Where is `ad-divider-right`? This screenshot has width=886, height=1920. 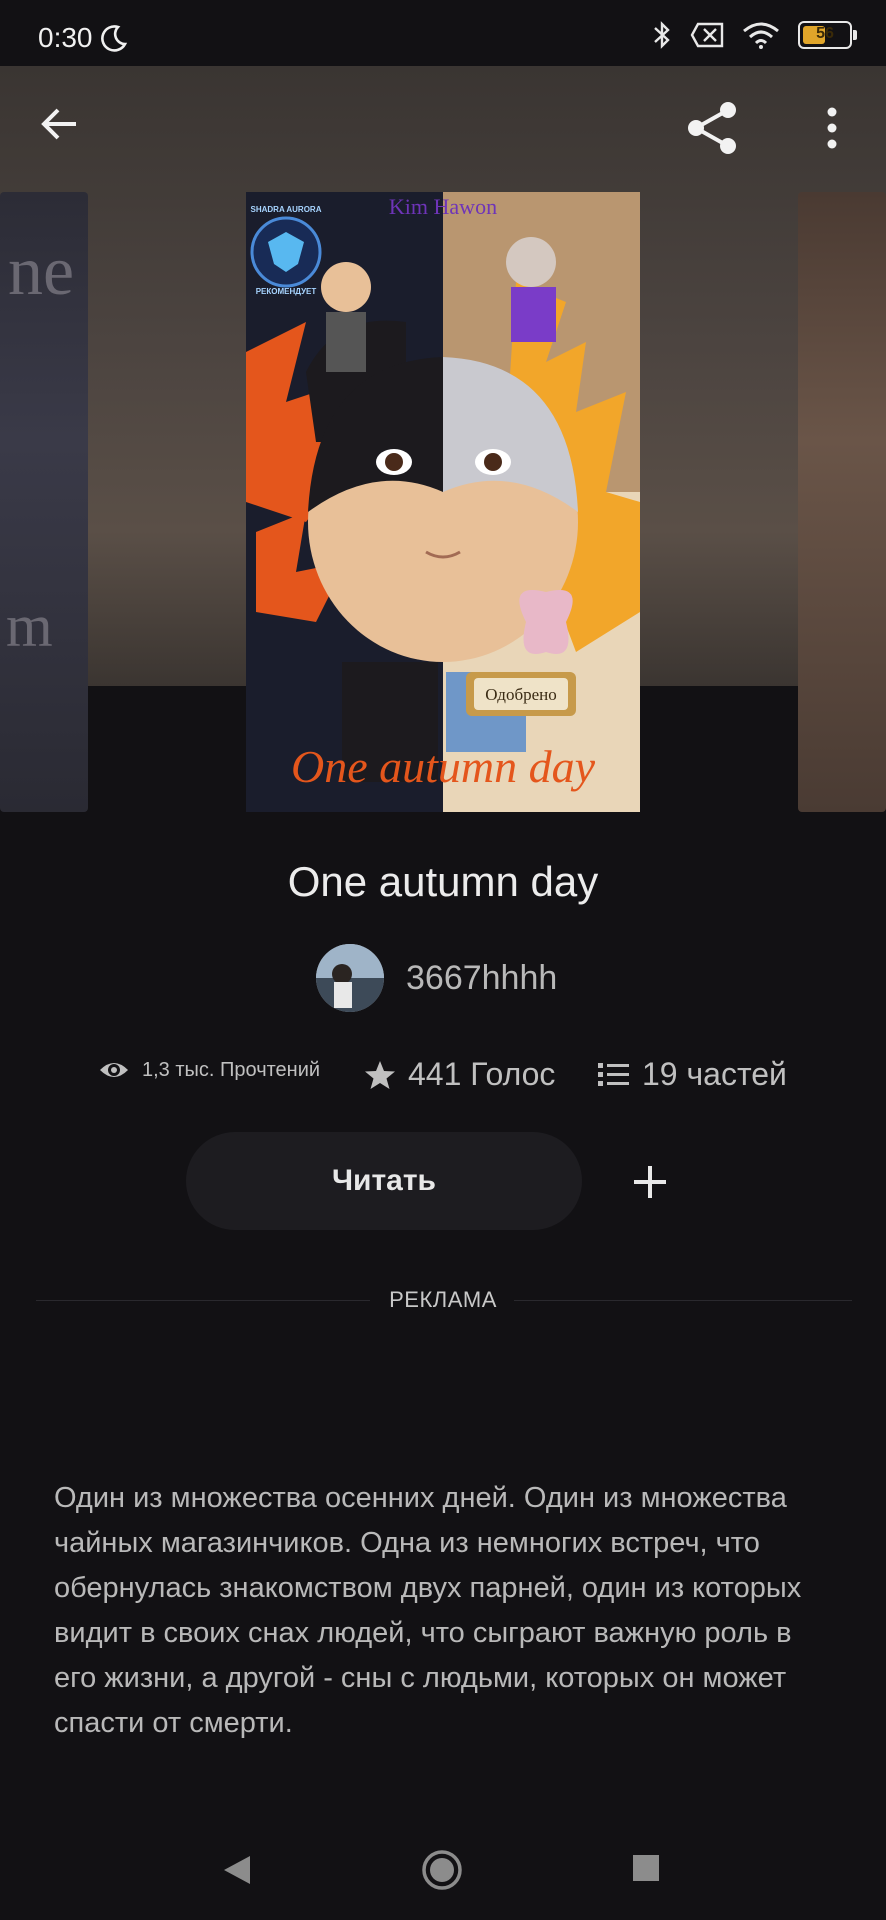 ad-divider-right is located at coordinates (683, 1300).